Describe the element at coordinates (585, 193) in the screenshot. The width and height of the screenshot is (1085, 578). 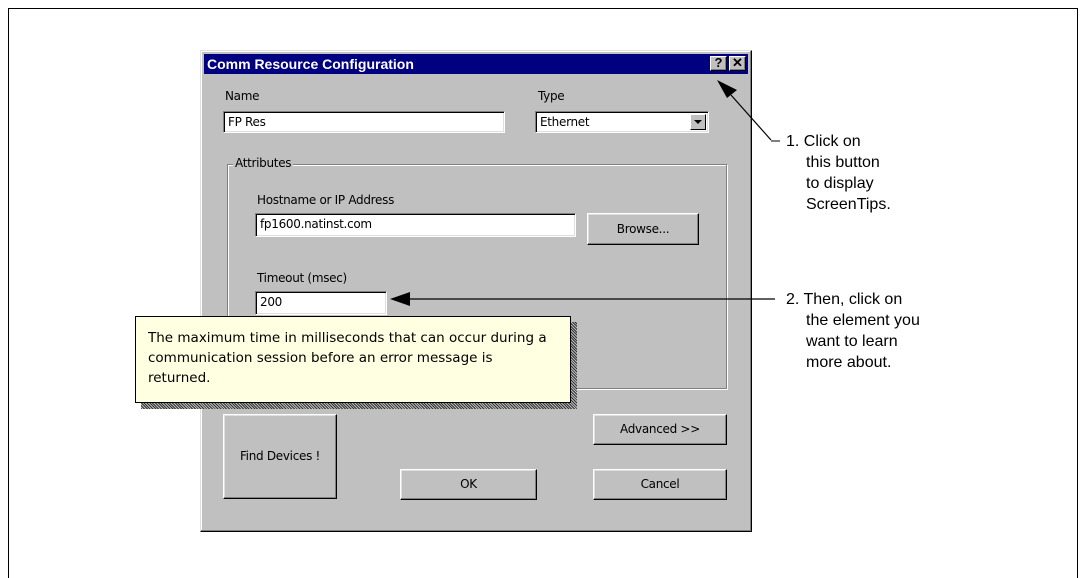
I see `annotation-arrows` at that location.